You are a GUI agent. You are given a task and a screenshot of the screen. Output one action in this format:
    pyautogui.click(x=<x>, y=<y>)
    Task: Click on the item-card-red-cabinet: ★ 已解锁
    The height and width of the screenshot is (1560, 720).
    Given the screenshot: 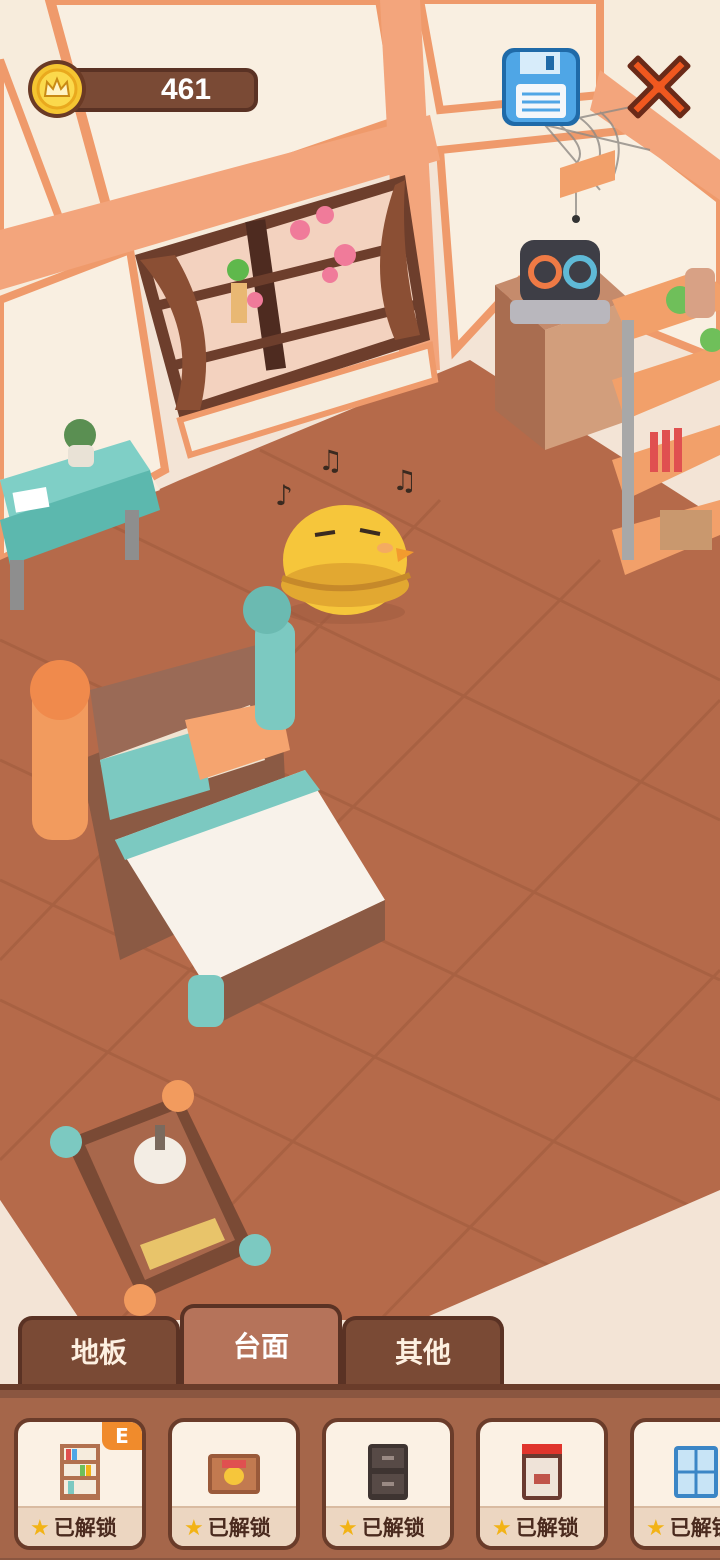 What is the action you would take?
    pyautogui.click(x=542, y=1484)
    